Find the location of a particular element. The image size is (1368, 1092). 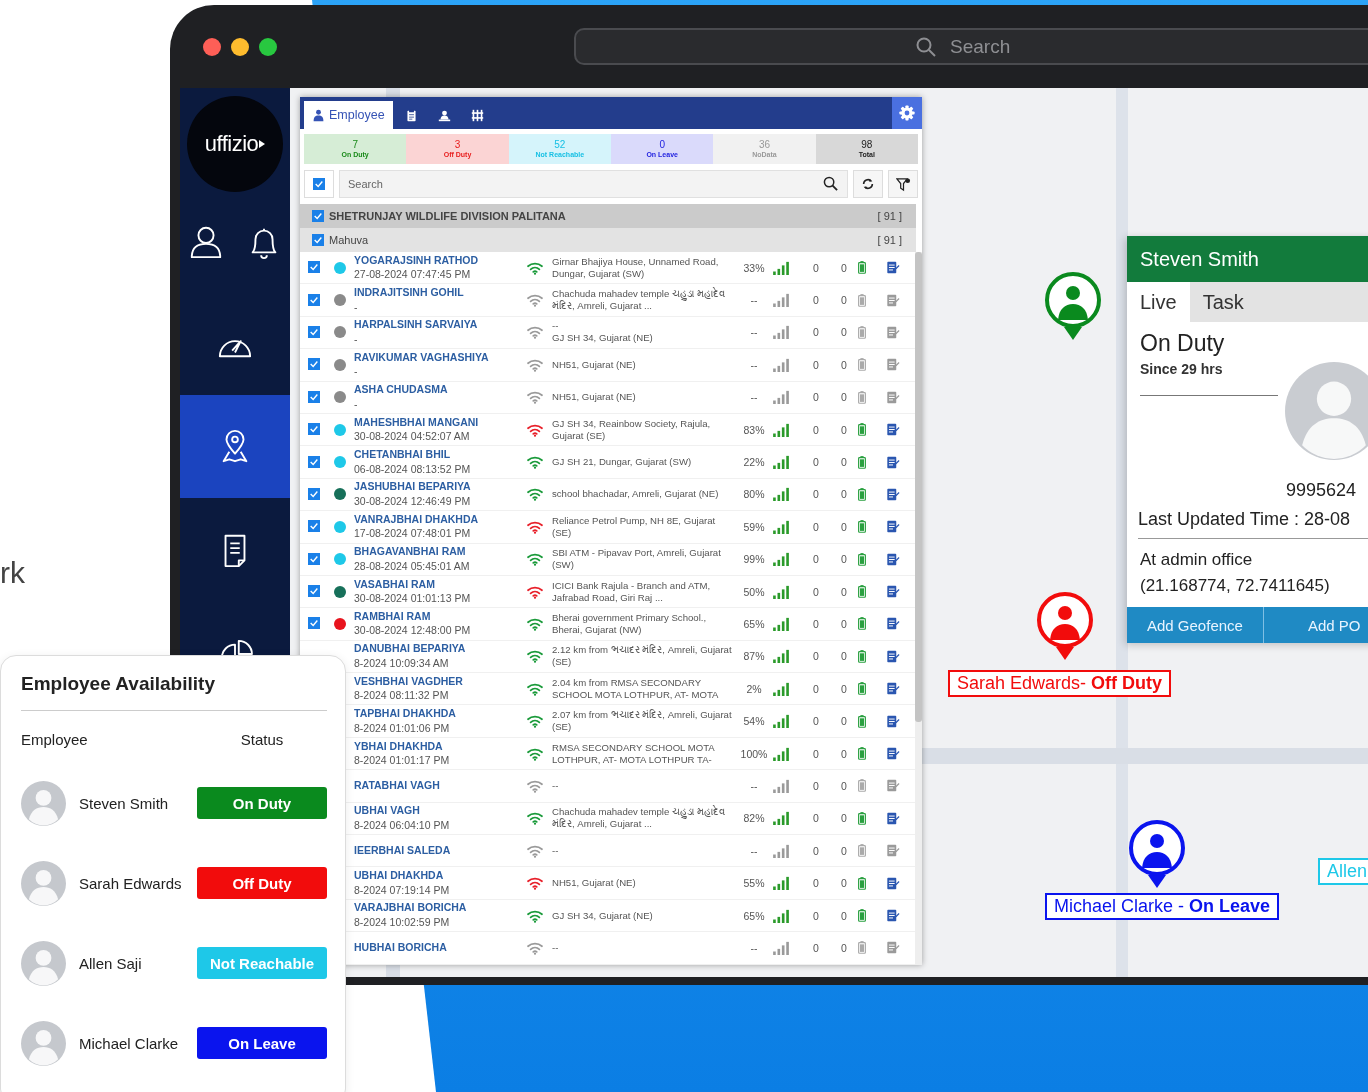

employee-name: RAMBHAI RAM is located at coordinates (440, 616).